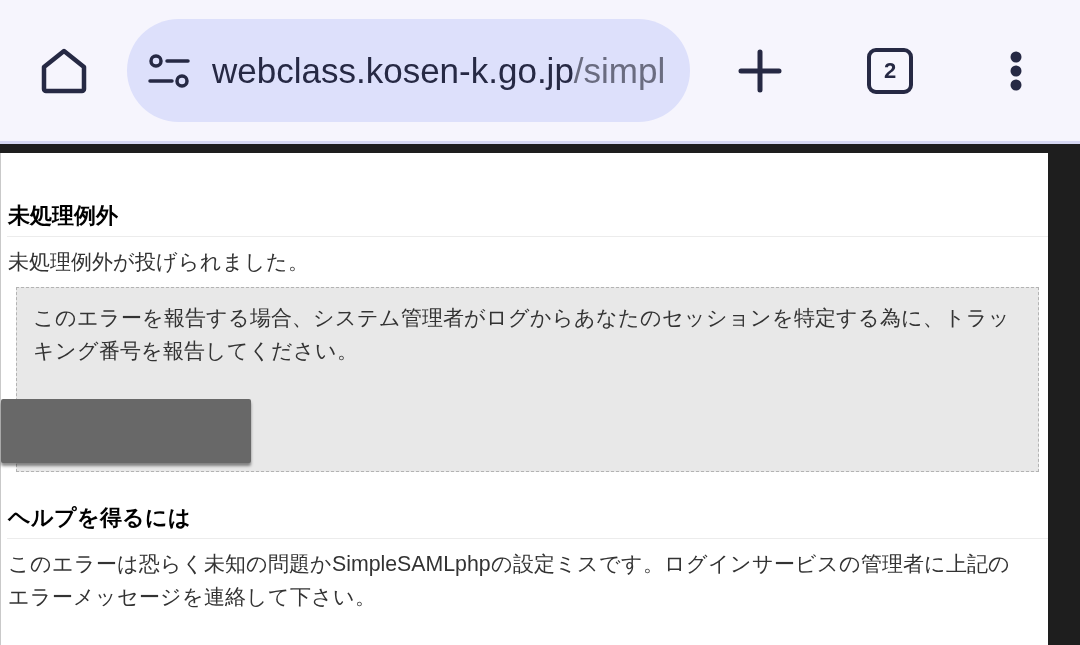 This screenshot has width=1080, height=645. Describe the element at coordinates (760, 70) in the screenshot. I see `plus-icon` at that location.